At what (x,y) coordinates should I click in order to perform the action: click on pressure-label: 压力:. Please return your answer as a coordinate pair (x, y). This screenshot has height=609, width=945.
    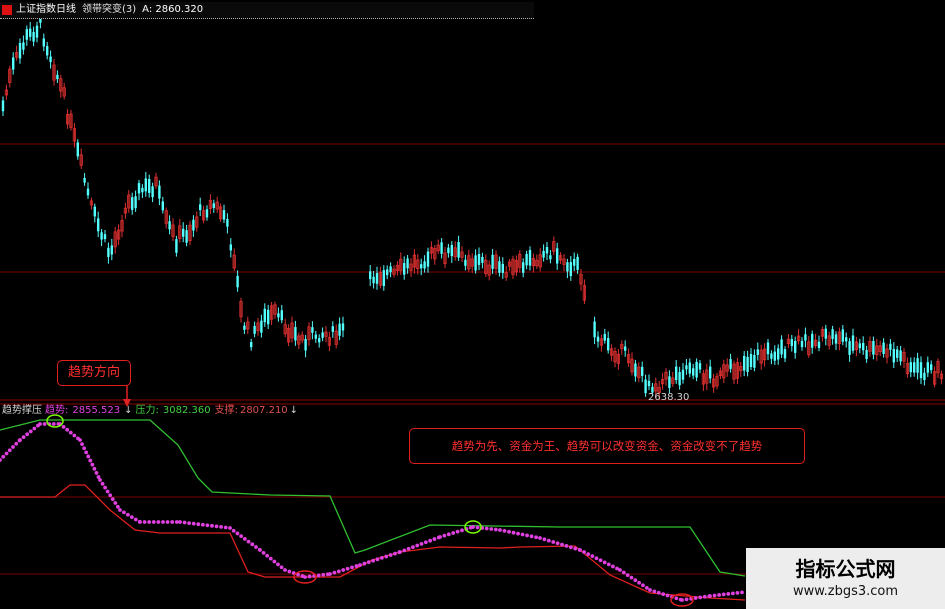
    Looking at the image, I should click on (147, 410).